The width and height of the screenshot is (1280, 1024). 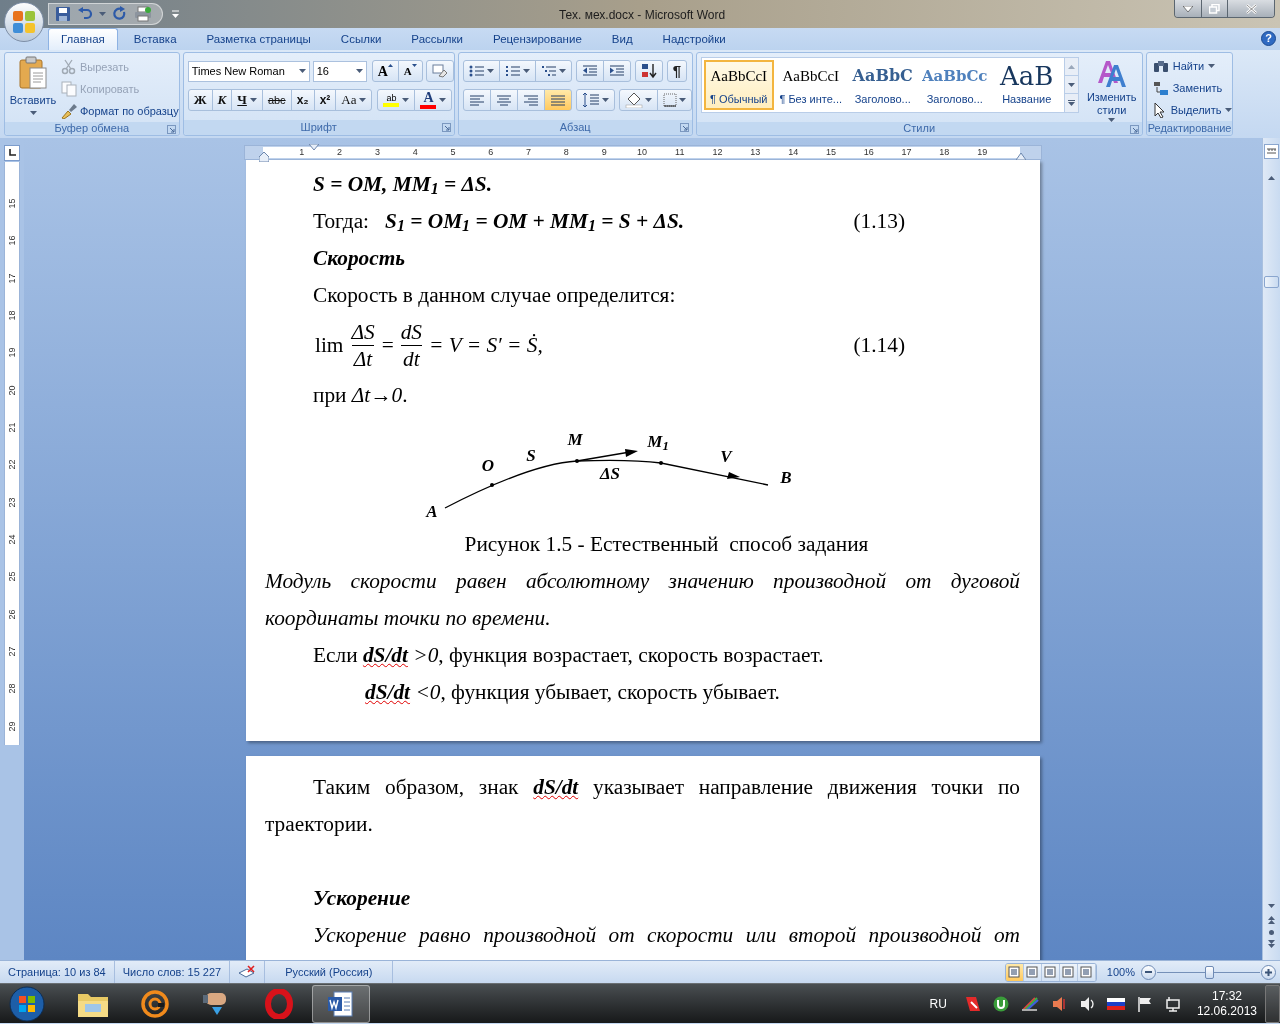 I want to click on action-center-flag-icon, so click(x=1144, y=1003).